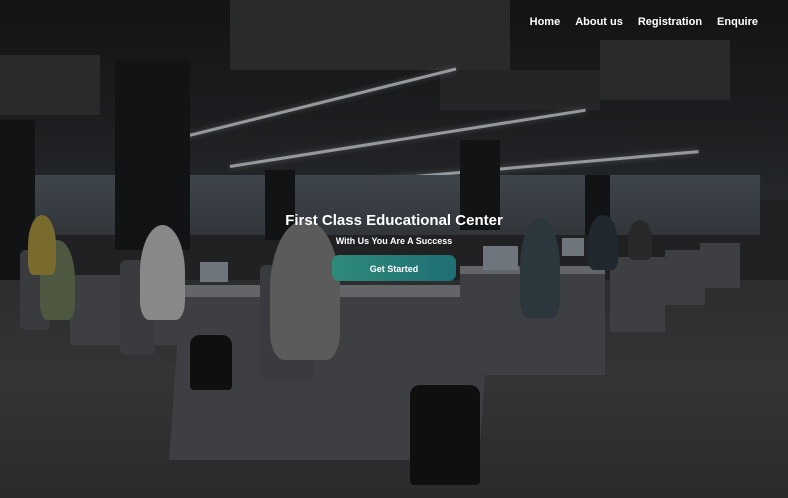 This screenshot has height=498, width=788. I want to click on hero-subtitle: With Us You Are A Success, so click(394, 241).